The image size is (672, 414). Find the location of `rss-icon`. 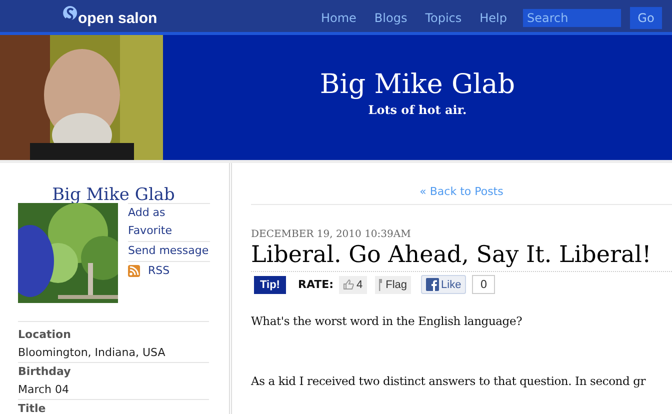

rss-icon is located at coordinates (134, 271).